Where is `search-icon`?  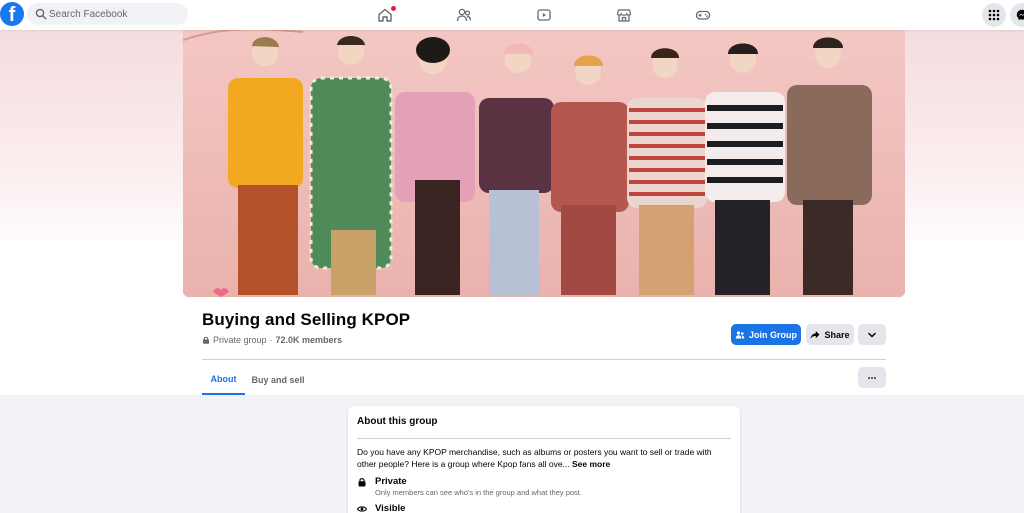
search-icon is located at coordinates (41, 14).